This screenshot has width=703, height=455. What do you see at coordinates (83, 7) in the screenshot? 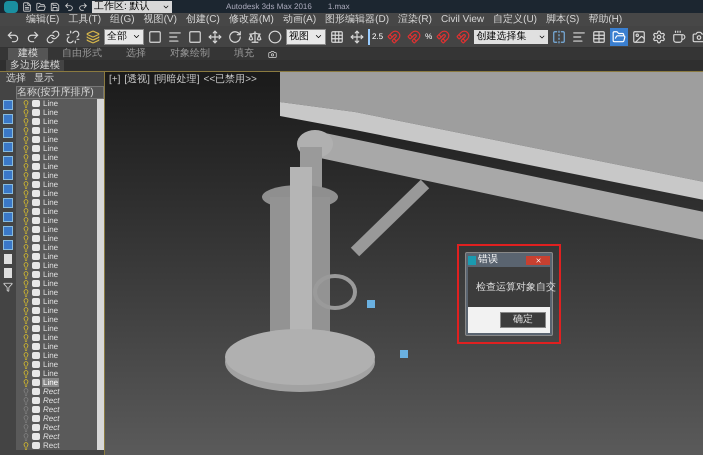
I see `redo-icon` at bounding box center [83, 7].